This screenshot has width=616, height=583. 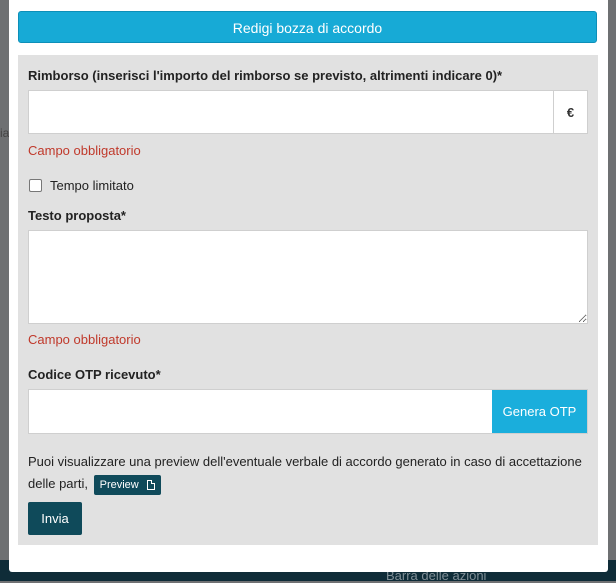 I want to click on limited-time-row: Tempo limitato, so click(x=81, y=185).